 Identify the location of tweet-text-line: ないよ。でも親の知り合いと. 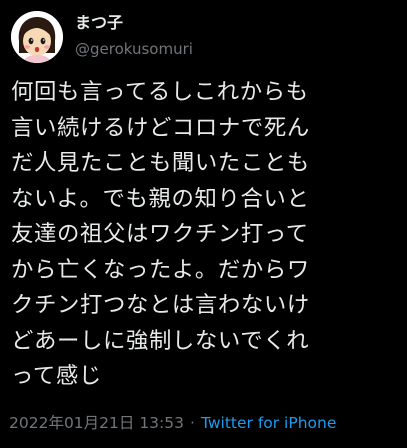
(160, 198).